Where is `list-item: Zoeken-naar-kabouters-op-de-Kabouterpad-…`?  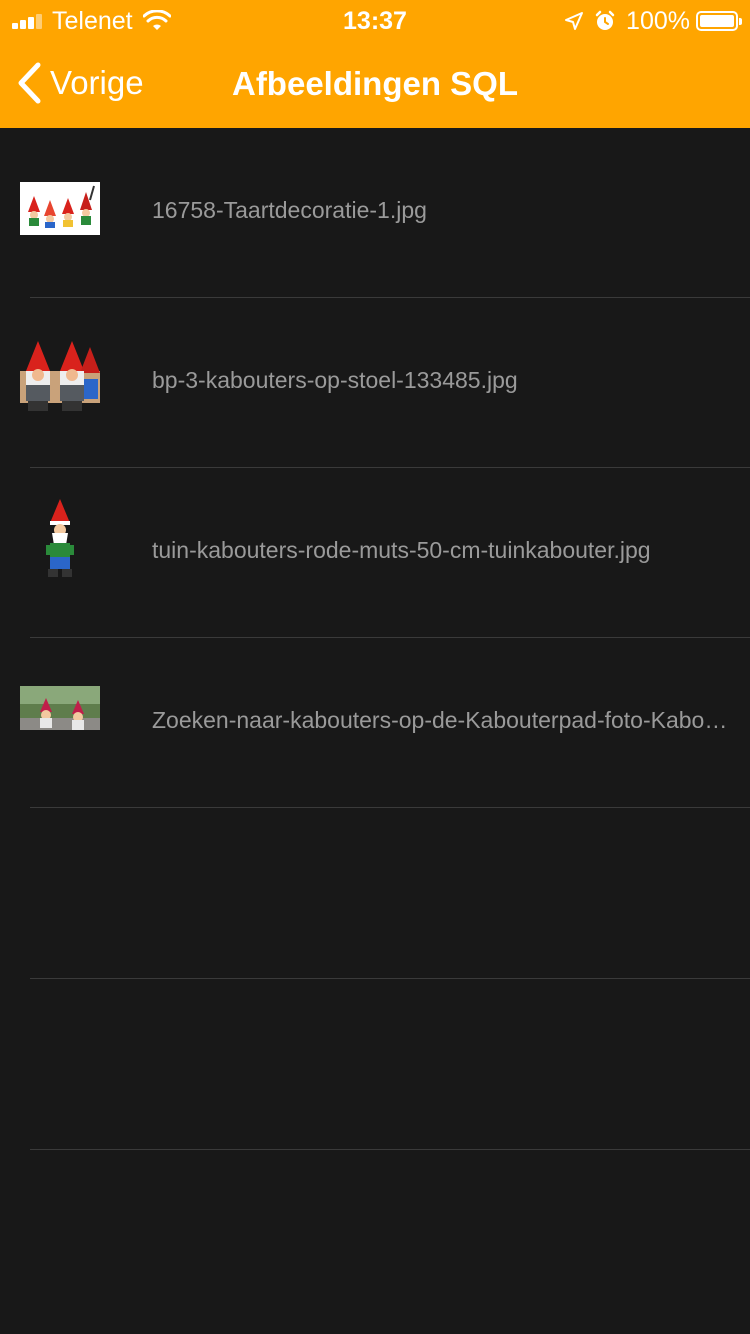 list-item: Zoeken-naar-kabouters-op-de-Kabouterpad-… is located at coordinates (375, 723).